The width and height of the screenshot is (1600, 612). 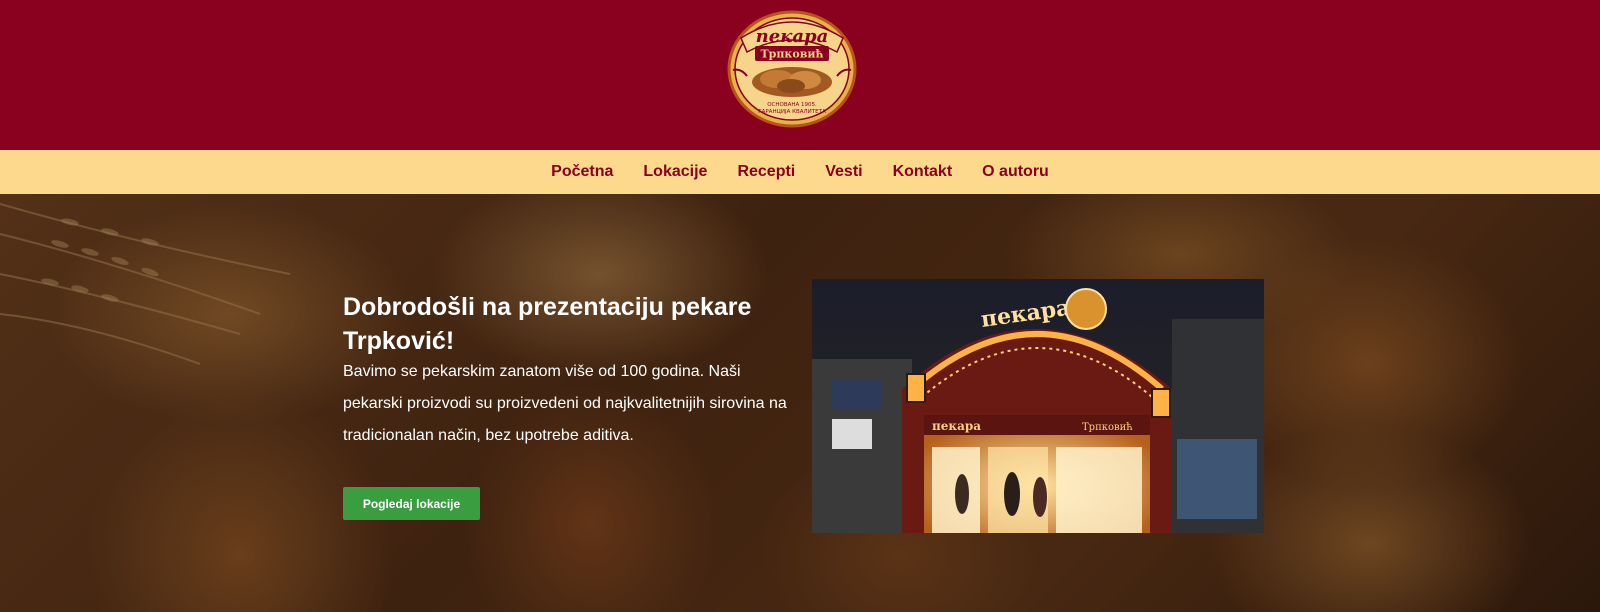 What do you see at coordinates (792, 36) in the screenshot?
I see `logo-top-text: пекара` at bounding box center [792, 36].